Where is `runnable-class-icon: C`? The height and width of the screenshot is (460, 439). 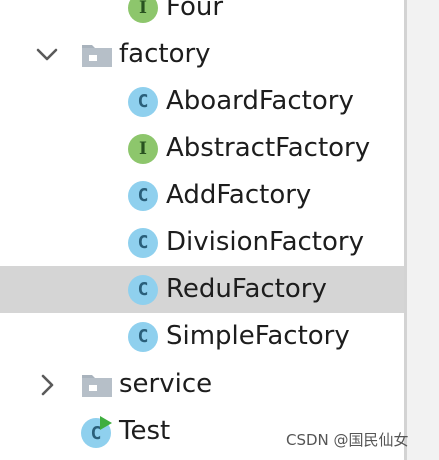 runnable-class-icon: C is located at coordinates (96, 432).